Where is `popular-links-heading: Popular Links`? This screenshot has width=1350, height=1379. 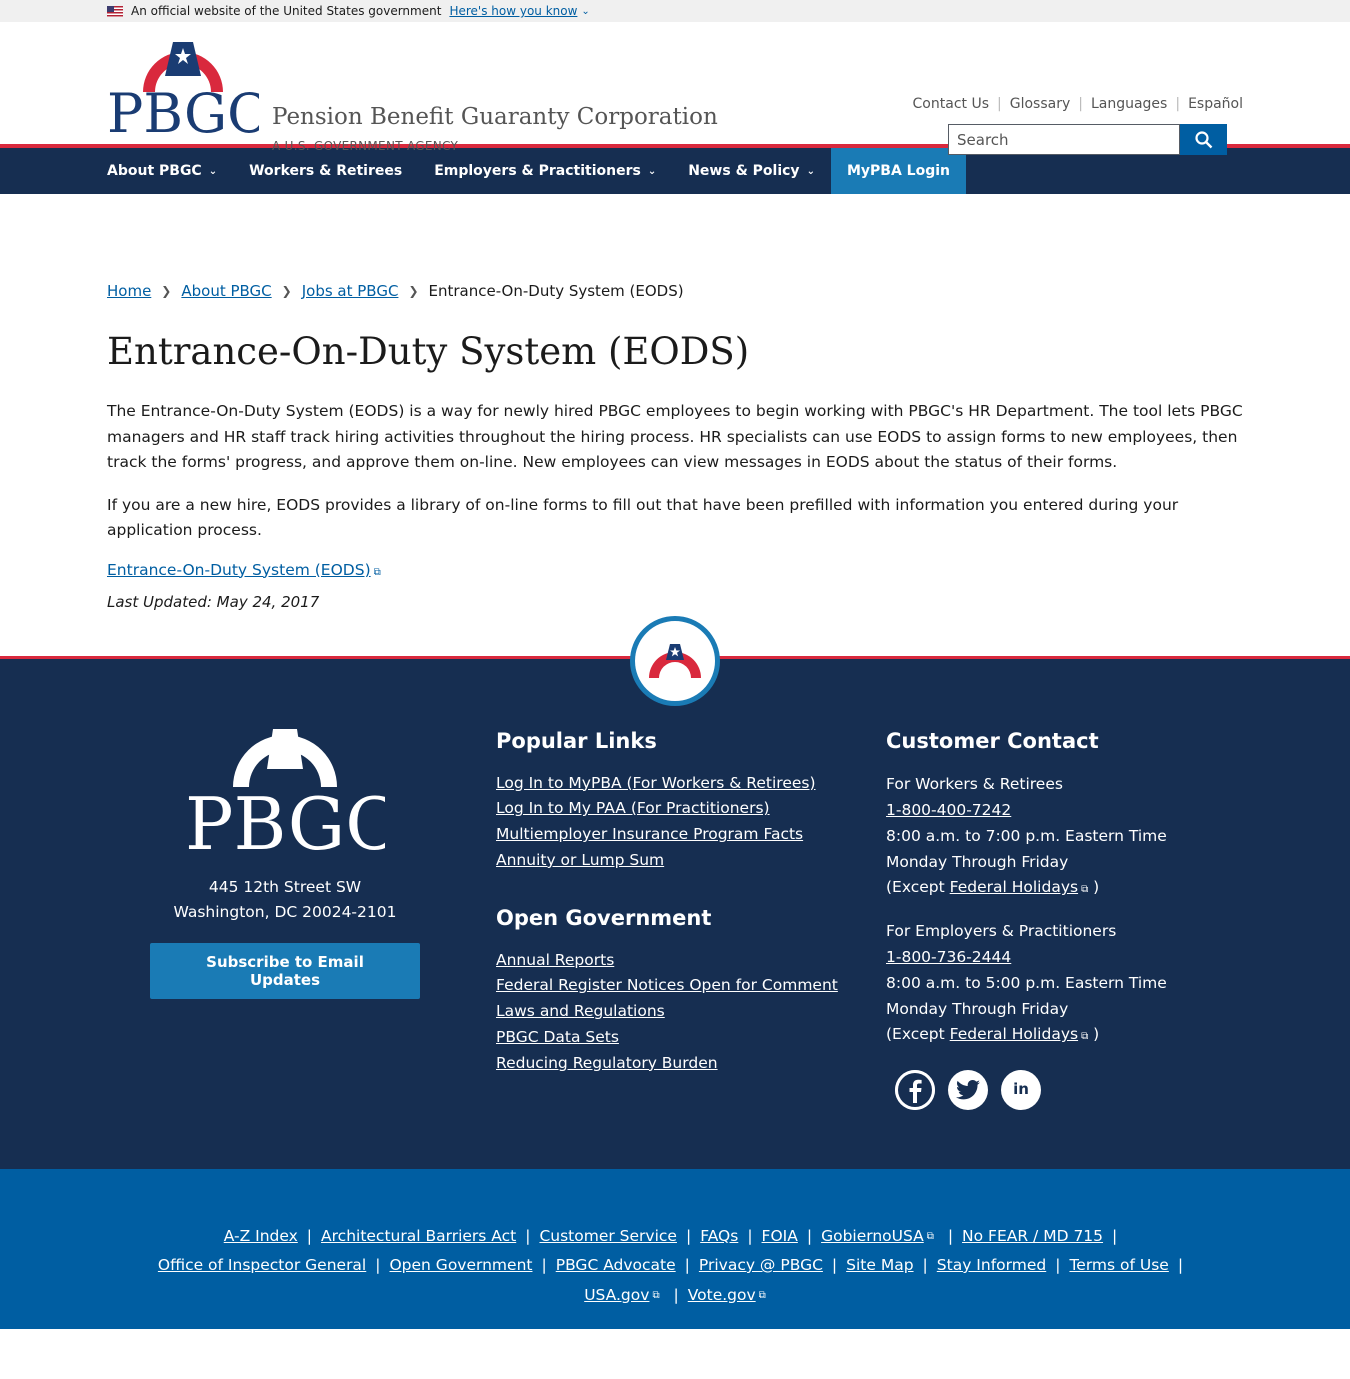
popular-links-heading: Popular Links is located at coordinates (576, 740).